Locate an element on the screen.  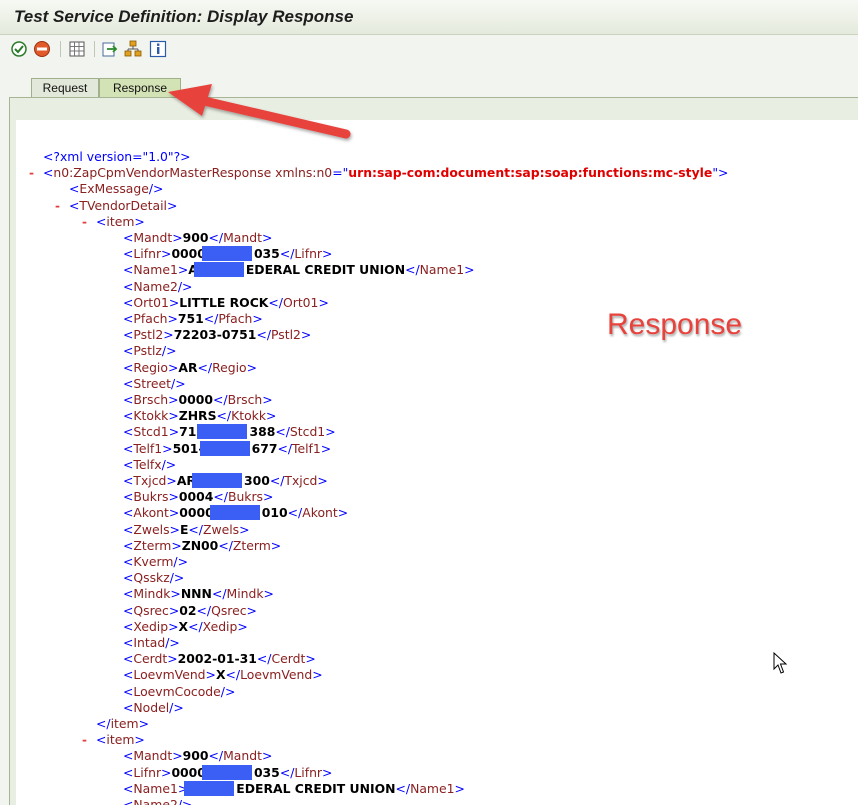
grid-icon is located at coordinates (77, 49).